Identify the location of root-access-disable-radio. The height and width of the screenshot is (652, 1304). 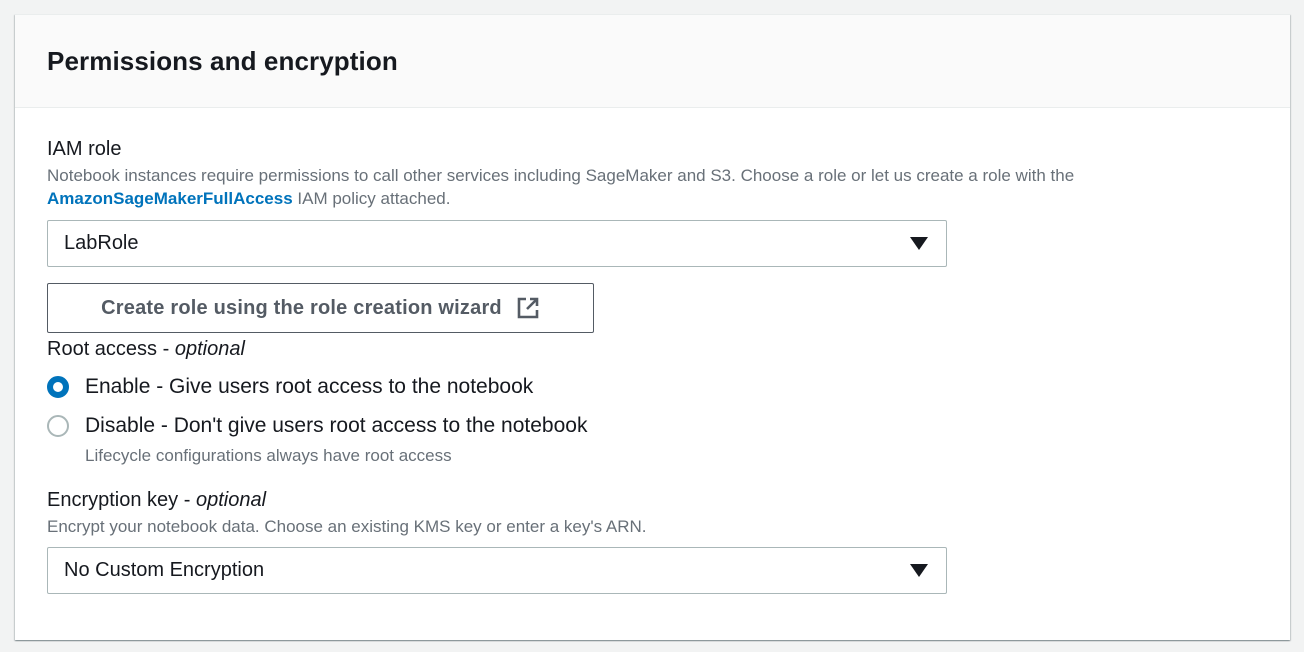
(58, 426).